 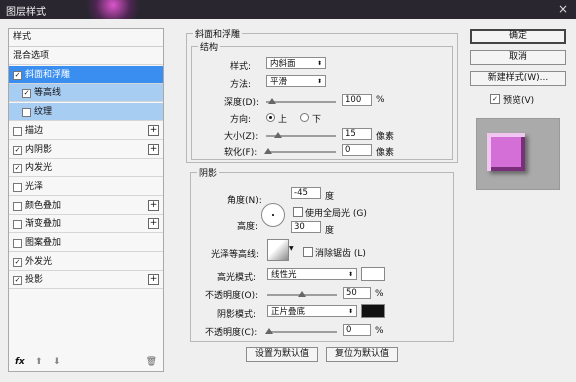 I want to click on soften-slider, so click(x=300, y=151).